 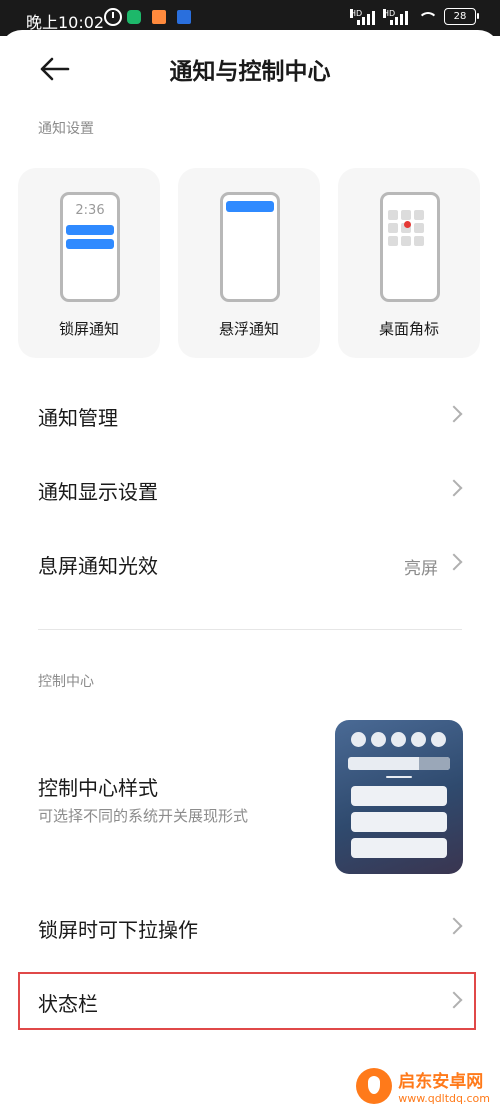 What do you see at coordinates (444, 1098) in the screenshot?
I see `watermark-url: www.qdltdq.com` at bounding box center [444, 1098].